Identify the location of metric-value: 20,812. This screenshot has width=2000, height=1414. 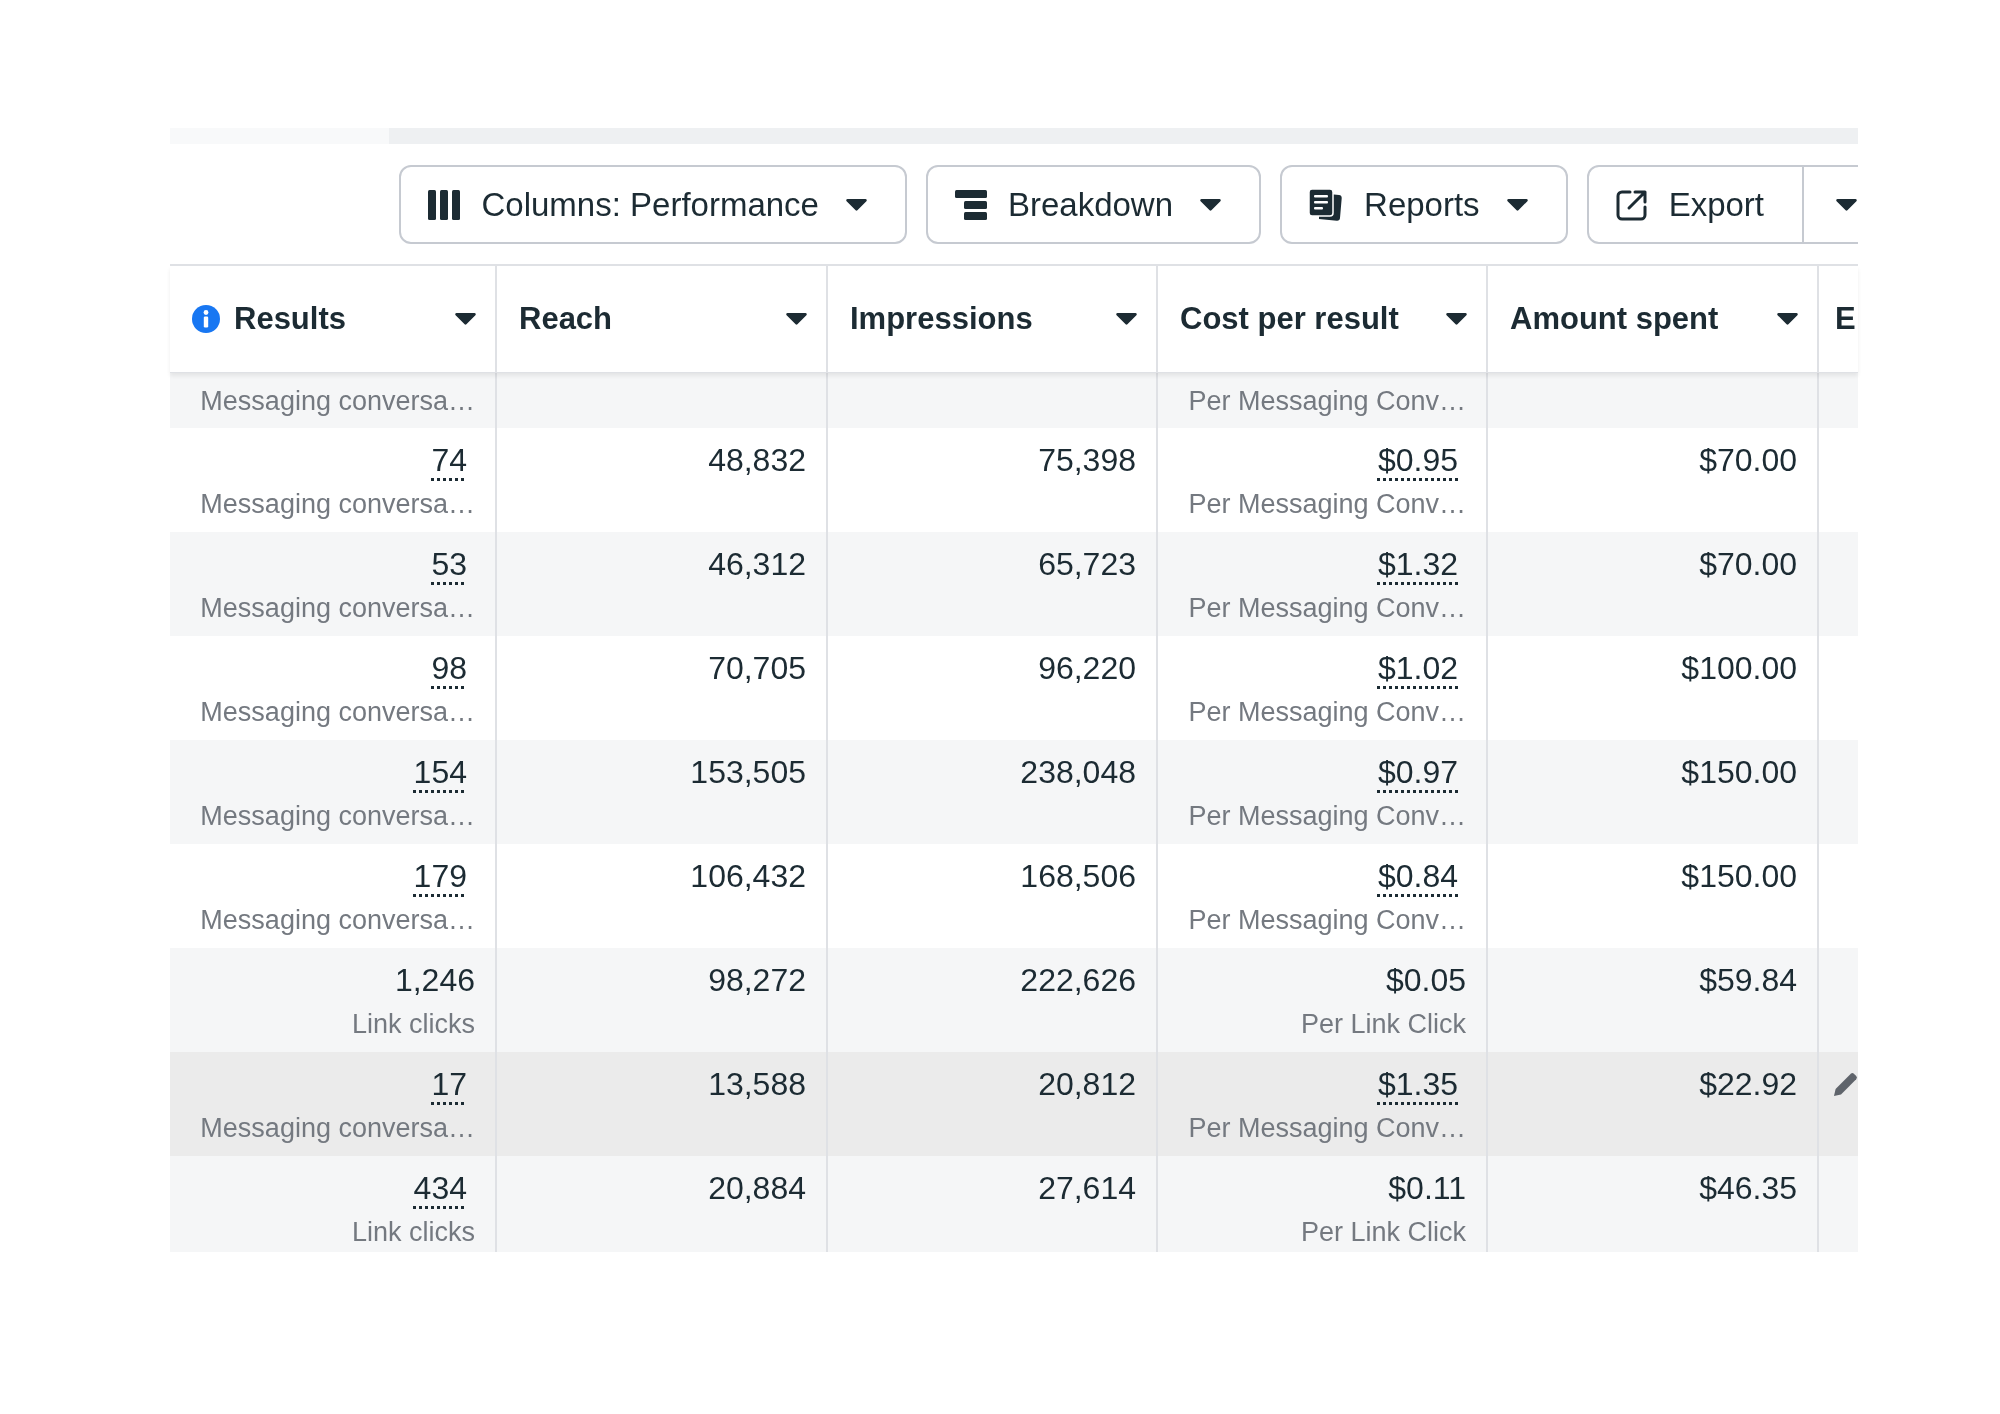
(1087, 1084).